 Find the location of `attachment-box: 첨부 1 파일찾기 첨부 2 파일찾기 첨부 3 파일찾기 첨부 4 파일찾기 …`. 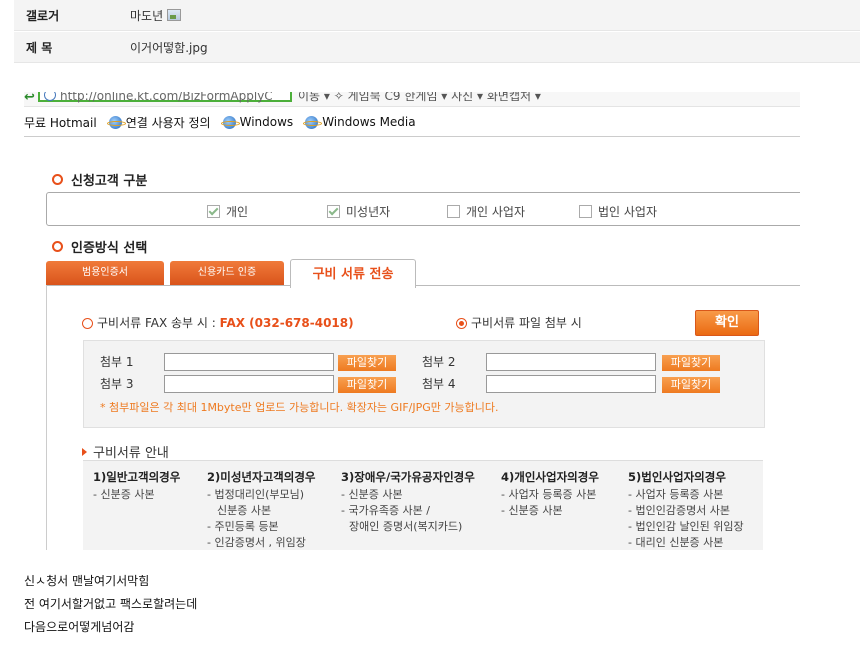

attachment-box: 첨부 1 파일찾기 첨부 2 파일찾기 첨부 3 파일찾기 첨부 4 파일찾기 … is located at coordinates (424, 384).